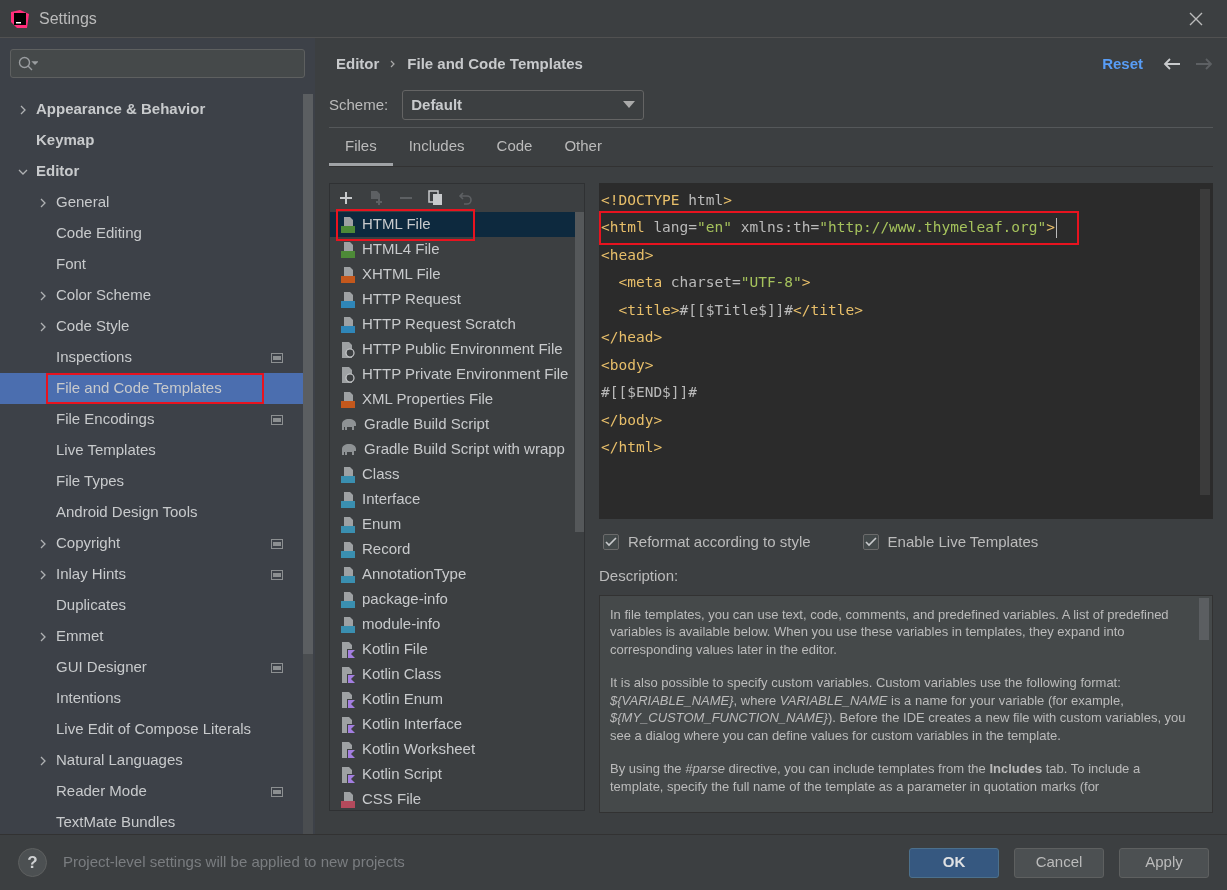  Describe the element at coordinates (627, 255) in the screenshot. I see `code-line: <head>` at that location.